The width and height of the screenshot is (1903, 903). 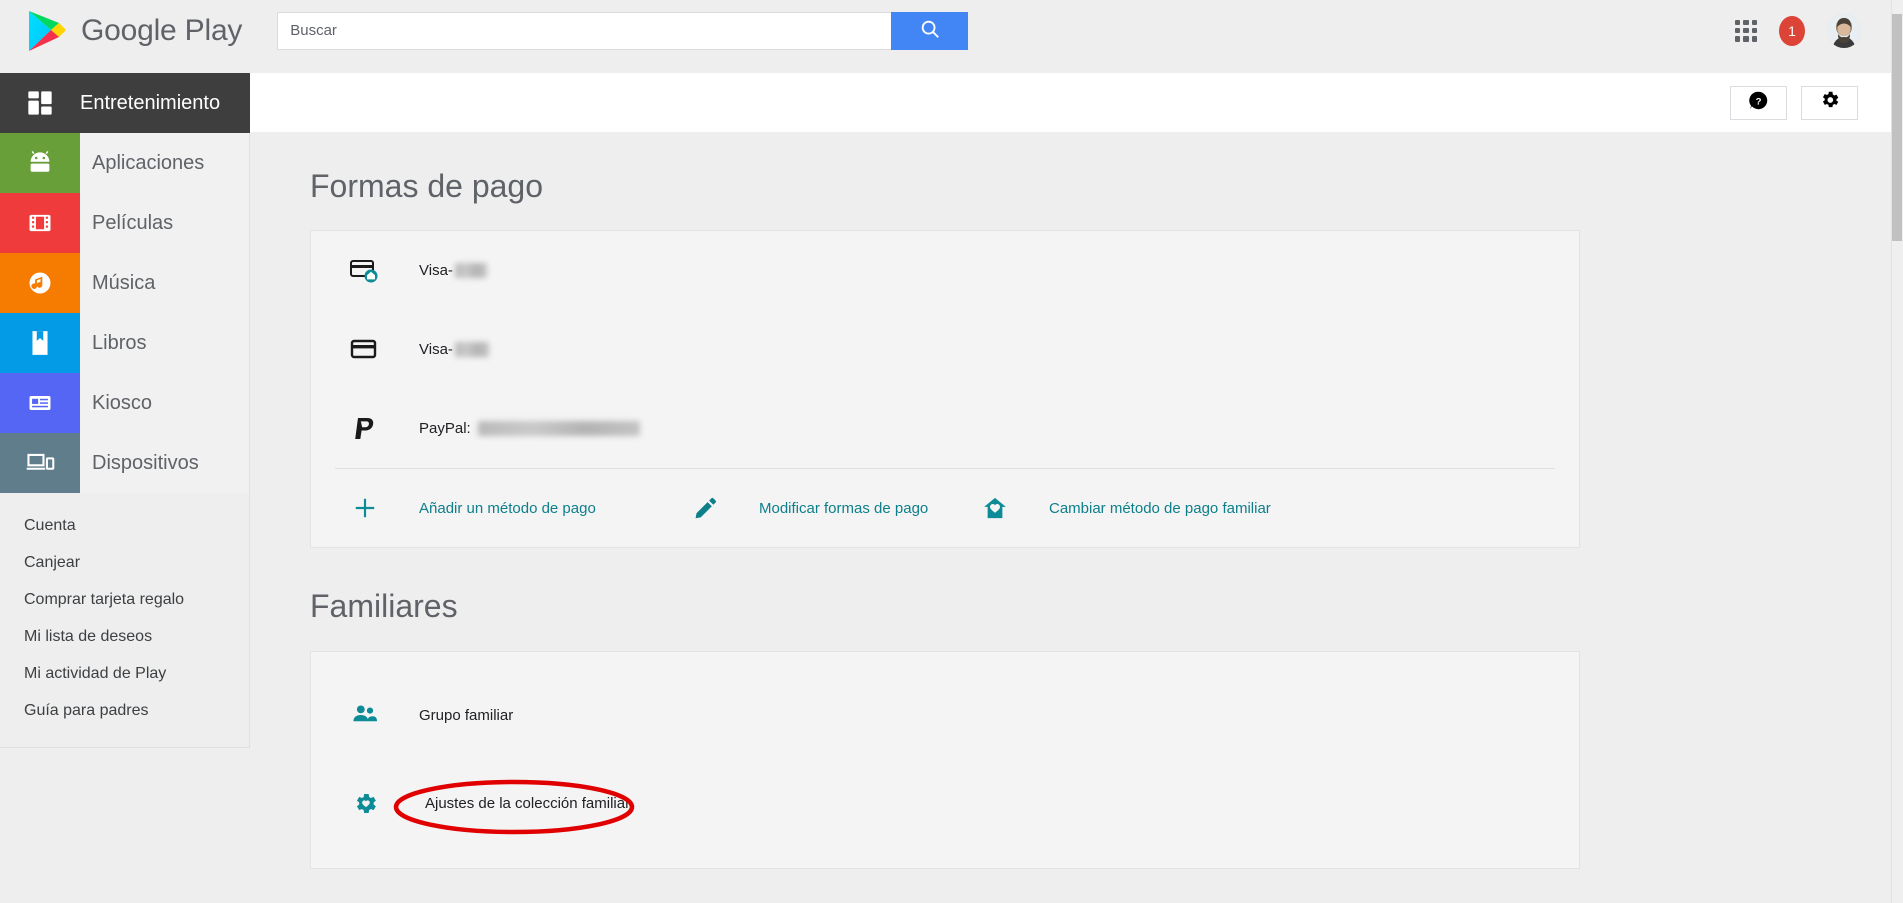 I want to click on help-button: ?, so click(x=1758, y=102).